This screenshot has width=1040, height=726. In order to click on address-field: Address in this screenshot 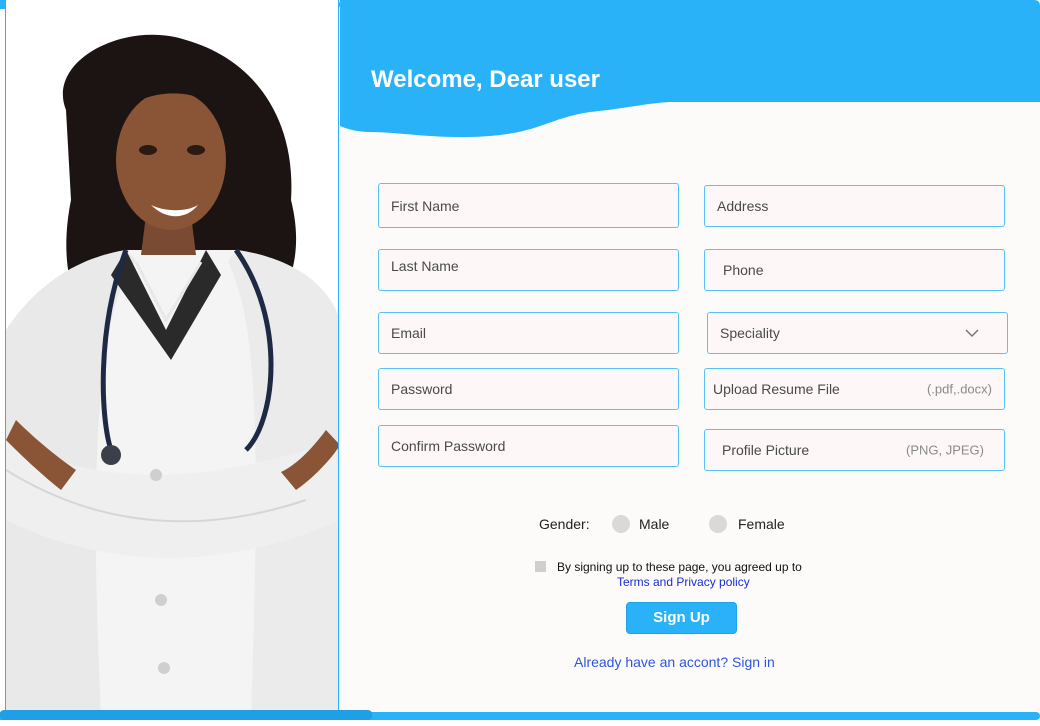, I will do `click(854, 206)`.